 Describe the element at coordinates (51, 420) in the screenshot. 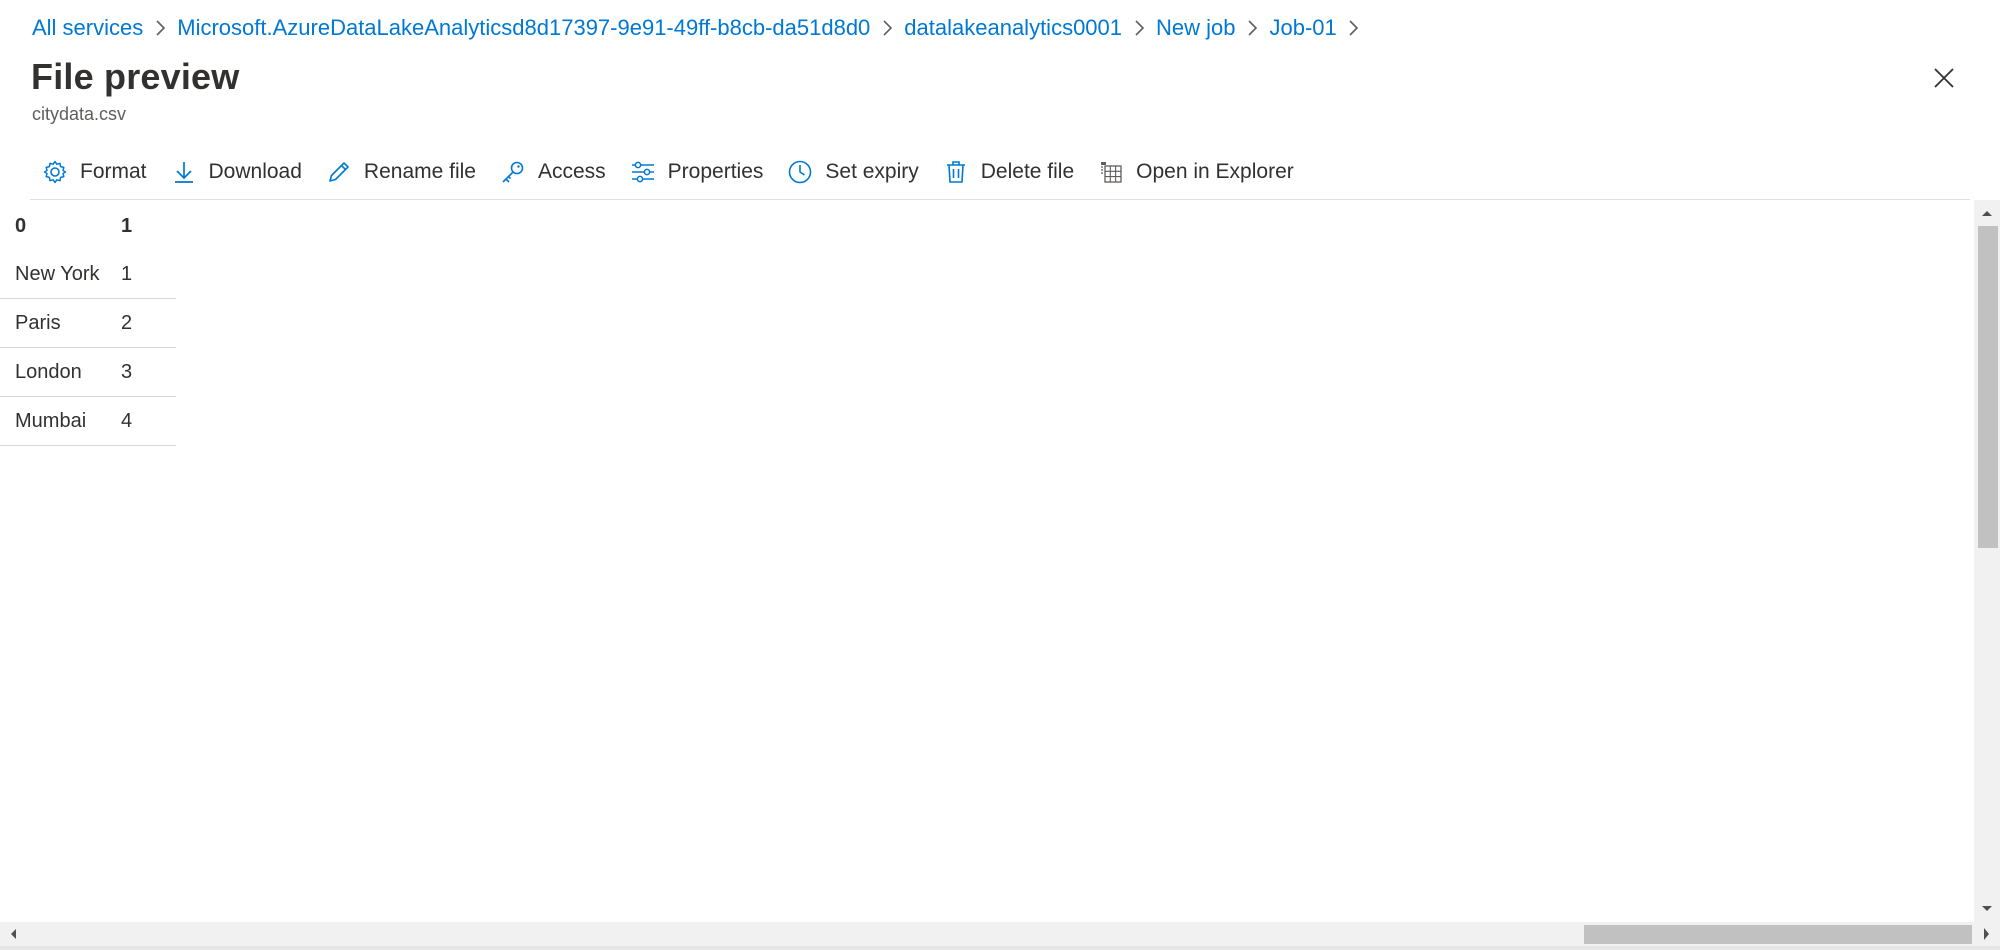

I see `table-cell: Mumbai` at that location.